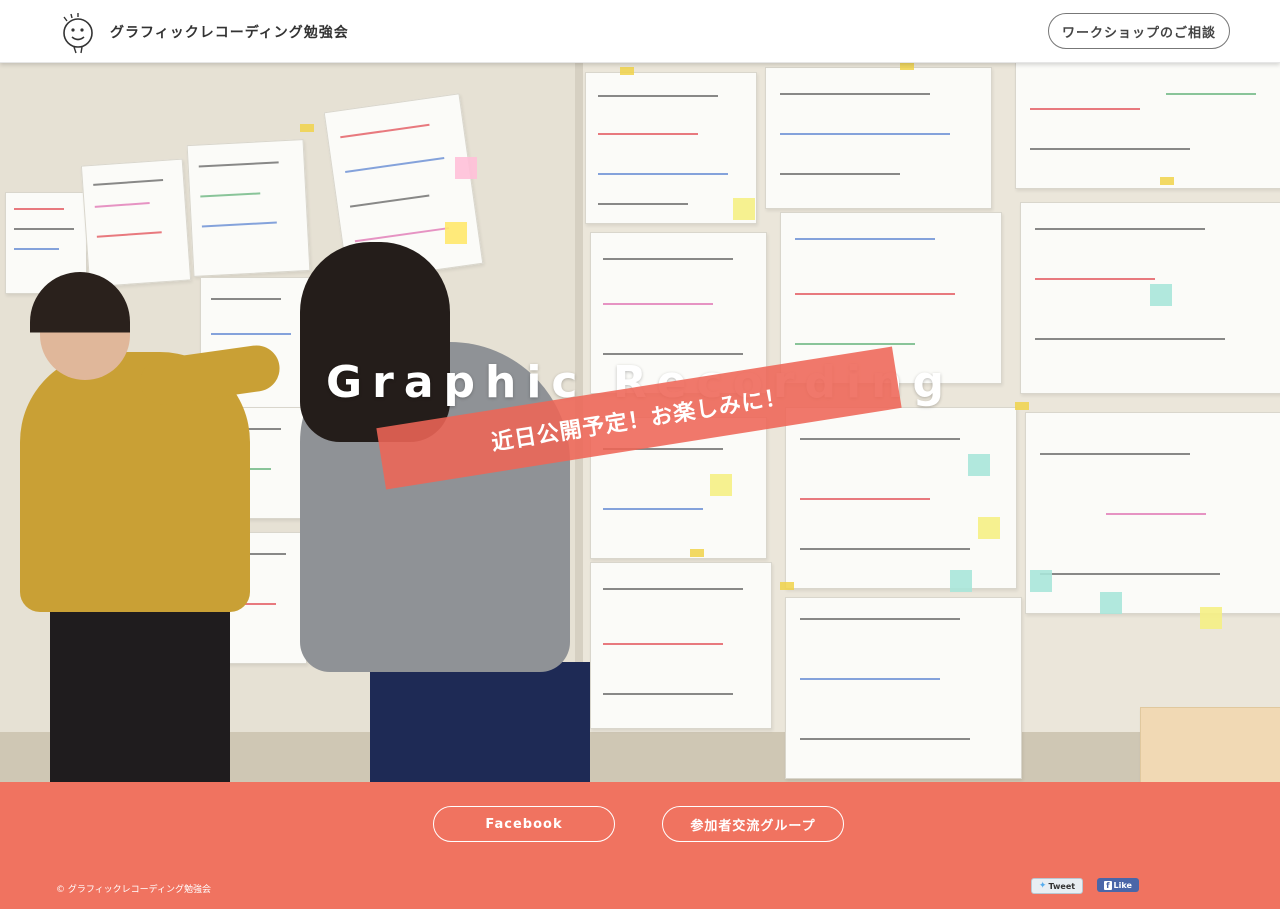 This screenshot has width=1280, height=909. I want to click on site-title: グラフィックレコーディング勉強会, so click(229, 32).